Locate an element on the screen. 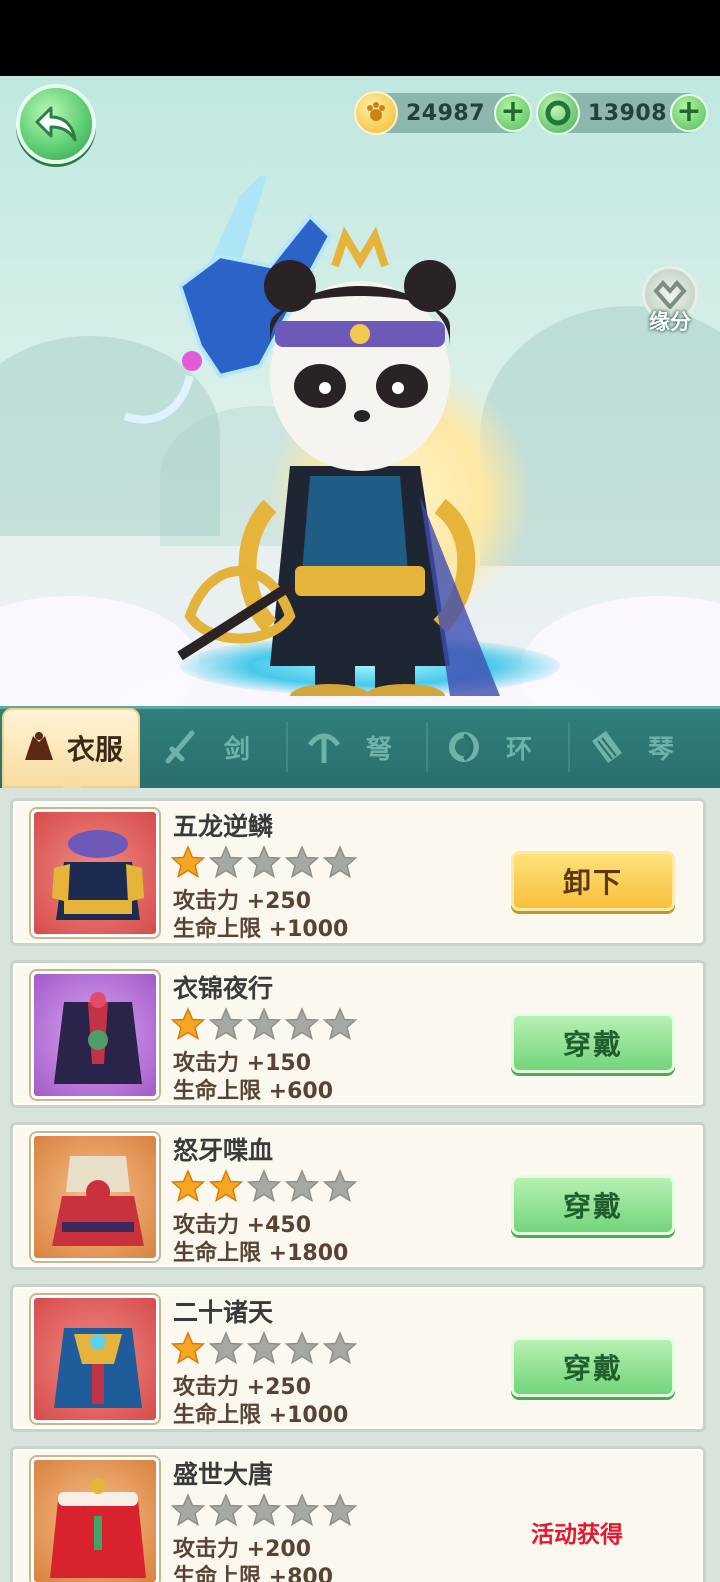 The width and height of the screenshot is (720, 1582). list-item: 衣锦夜行 攻击力 +150 生命上限 +600 穿戴 is located at coordinates (358, 1034).